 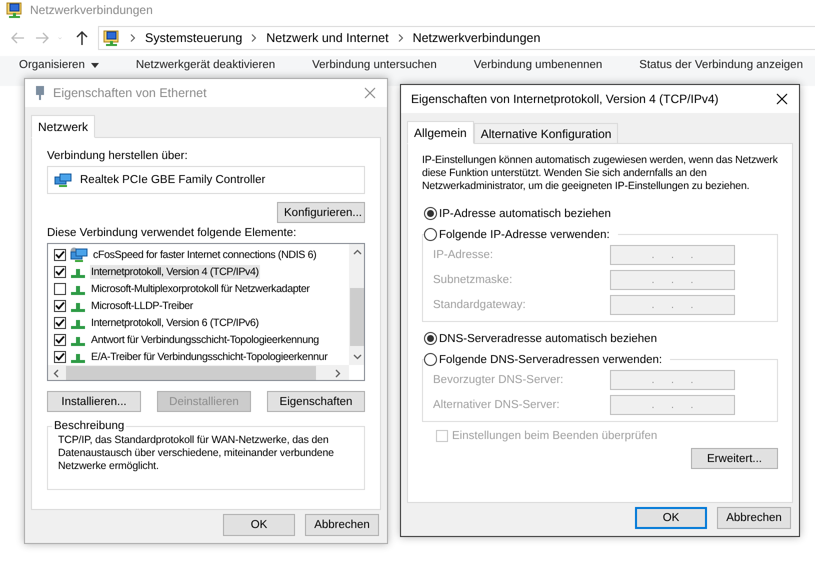 What do you see at coordinates (59, 65) in the screenshot?
I see `toolbar-button: Organisieren` at bounding box center [59, 65].